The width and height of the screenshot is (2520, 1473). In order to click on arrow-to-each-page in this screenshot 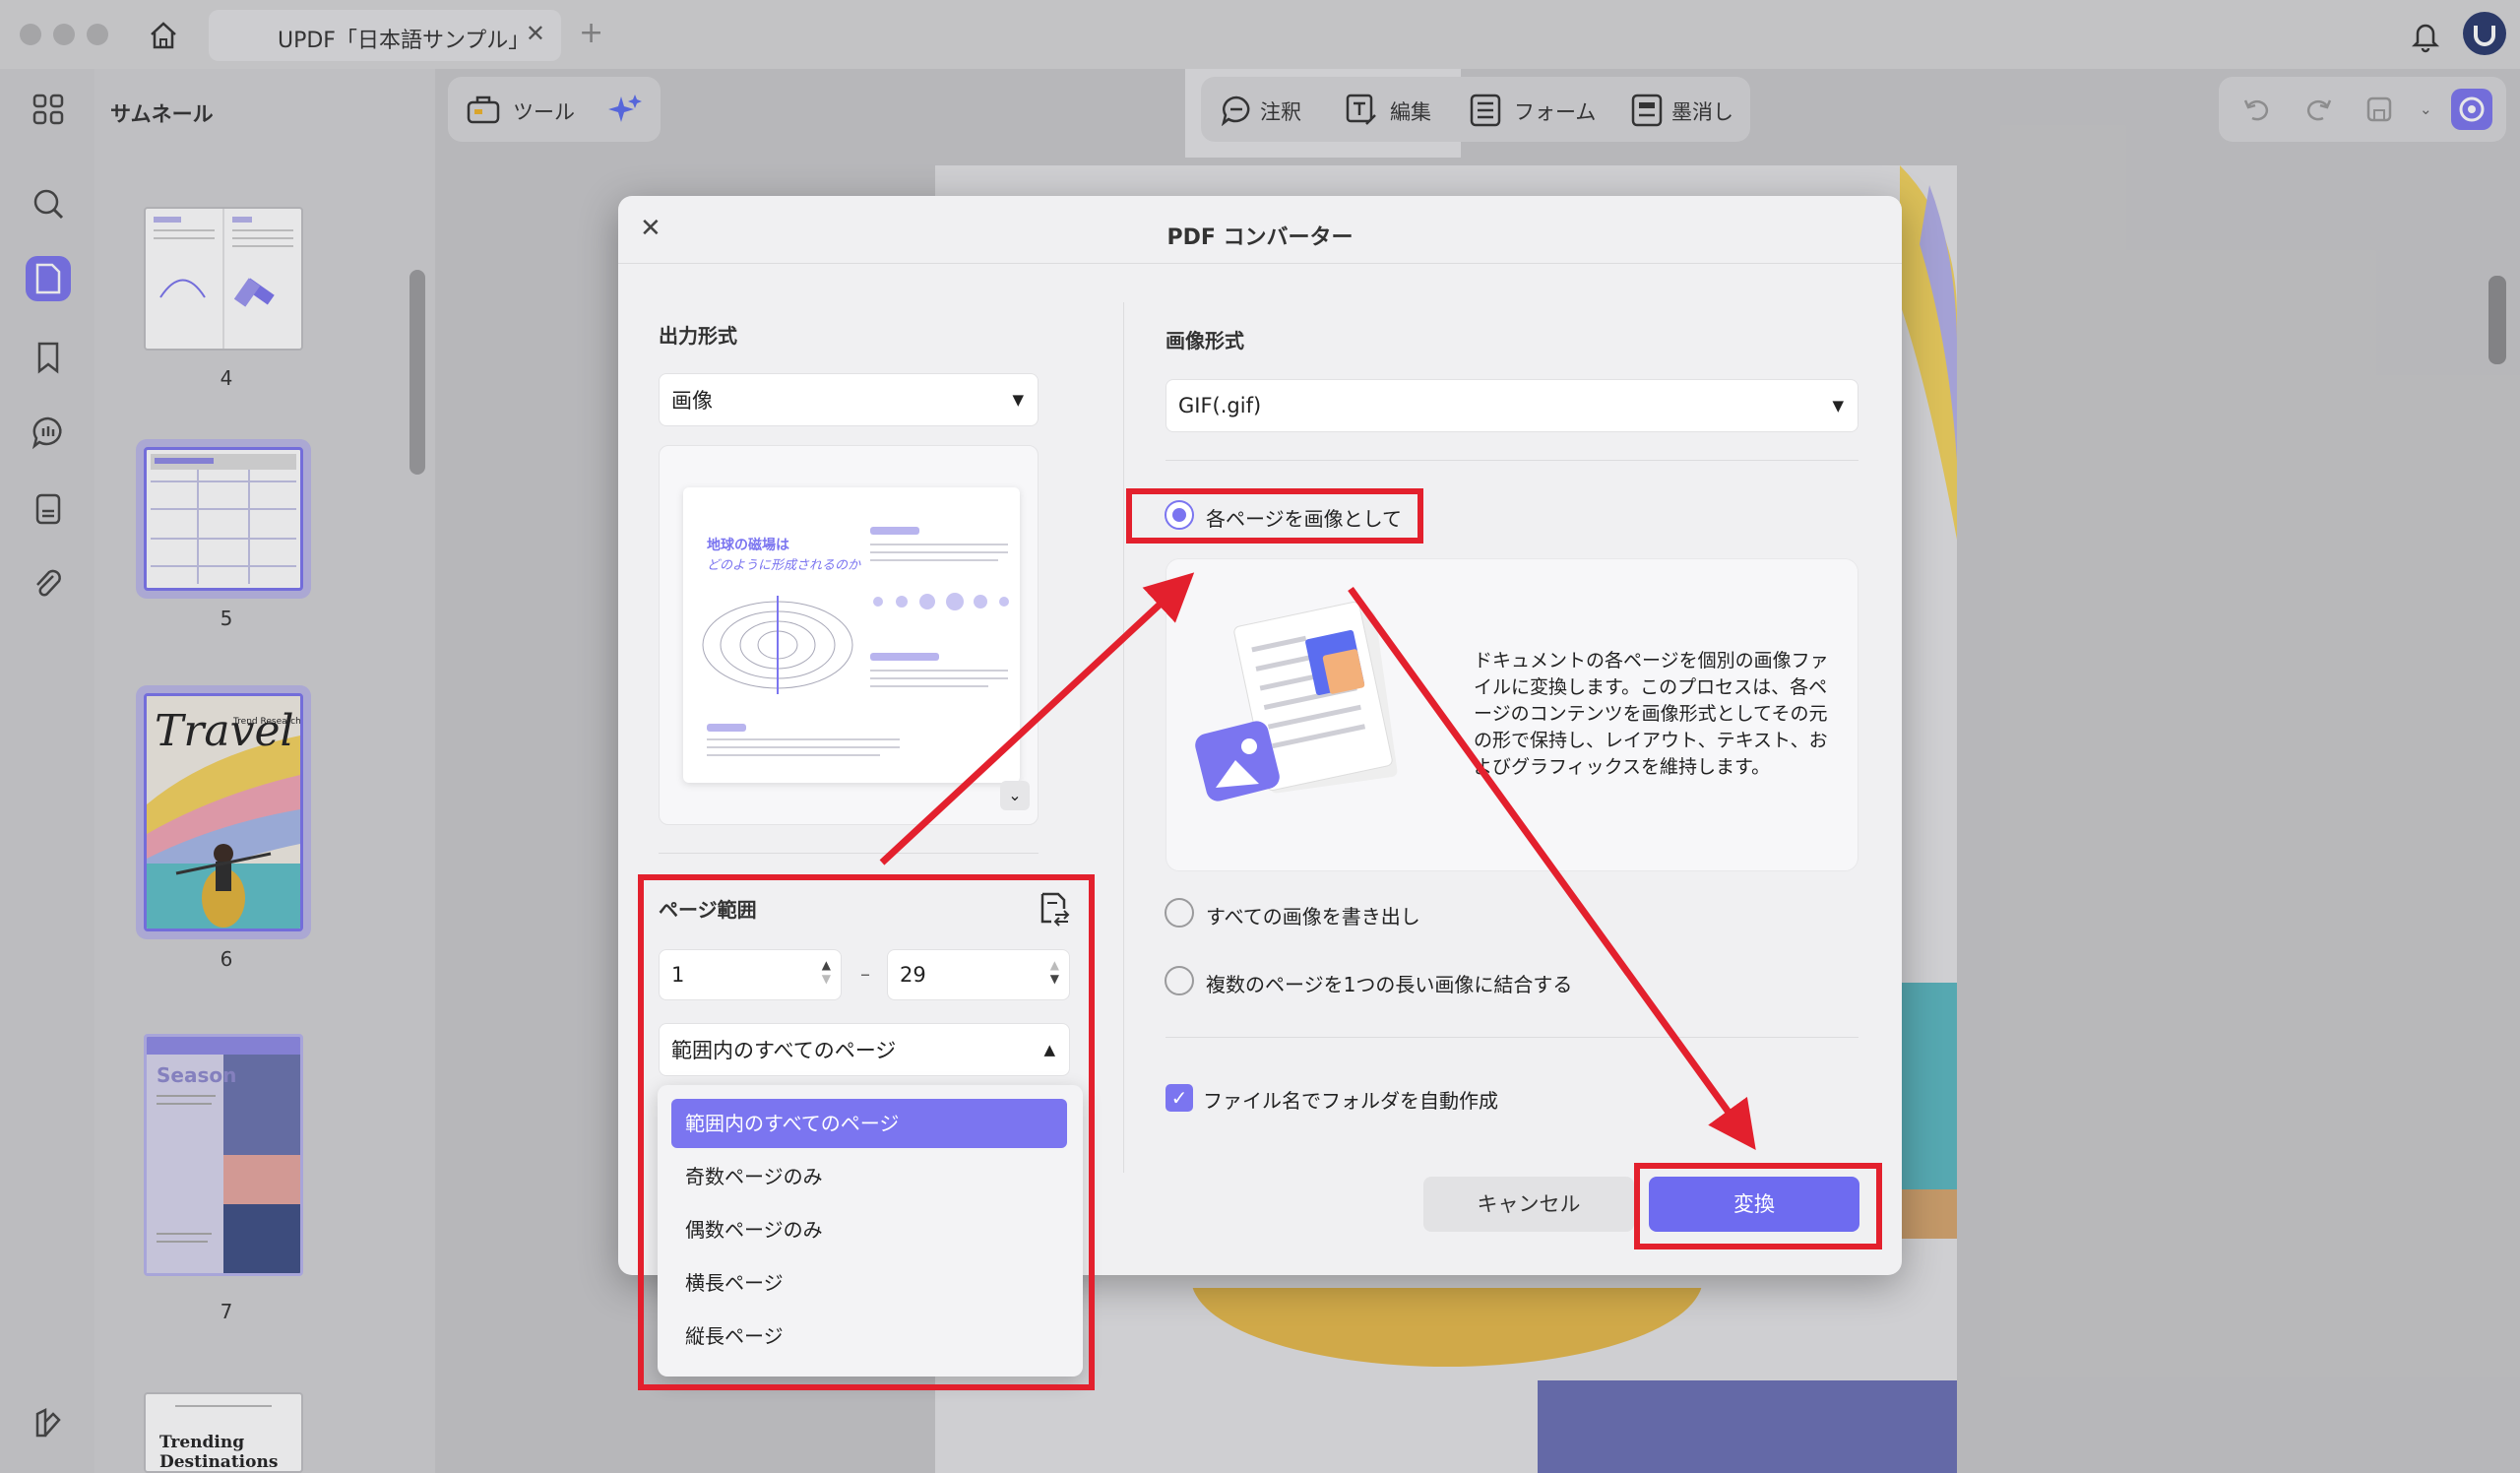, I will do `click(1037, 718)`.